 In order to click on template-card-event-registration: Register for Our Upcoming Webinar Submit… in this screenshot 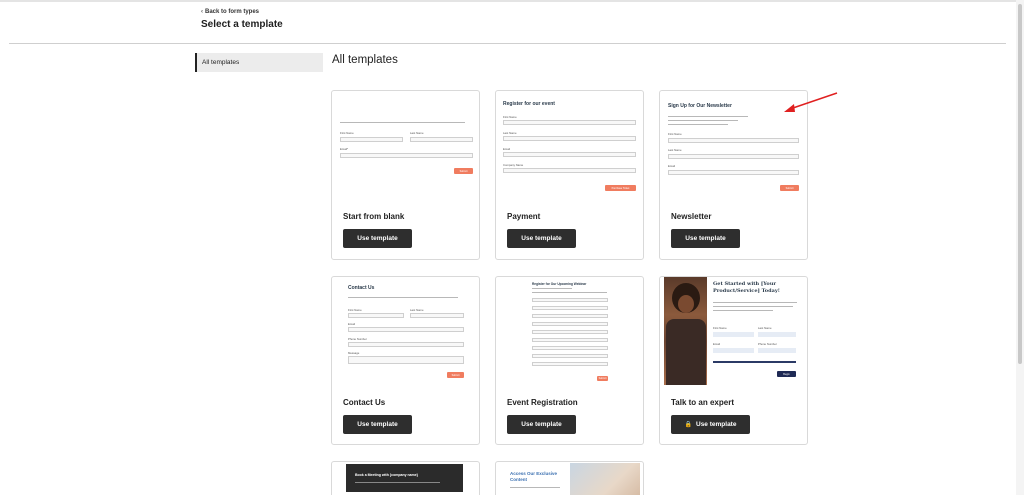, I will do `click(569, 360)`.